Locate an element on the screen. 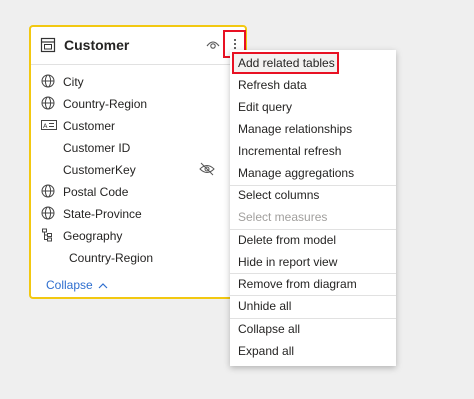 The width and height of the screenshot is (474, 399). field-geography: Geography is located at coordinates (138, 236).